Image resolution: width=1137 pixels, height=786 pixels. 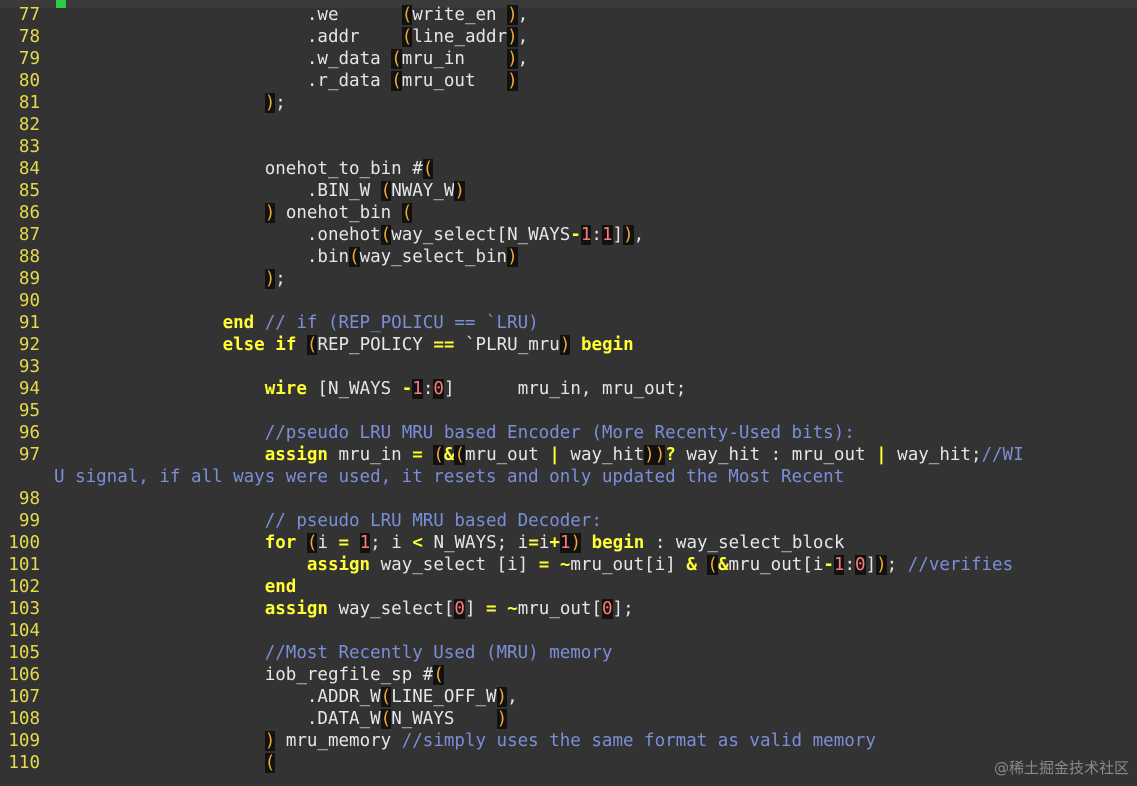 I want to click on code-line: 79 .w_data (mru_in ),, so click(x=568, y=59).